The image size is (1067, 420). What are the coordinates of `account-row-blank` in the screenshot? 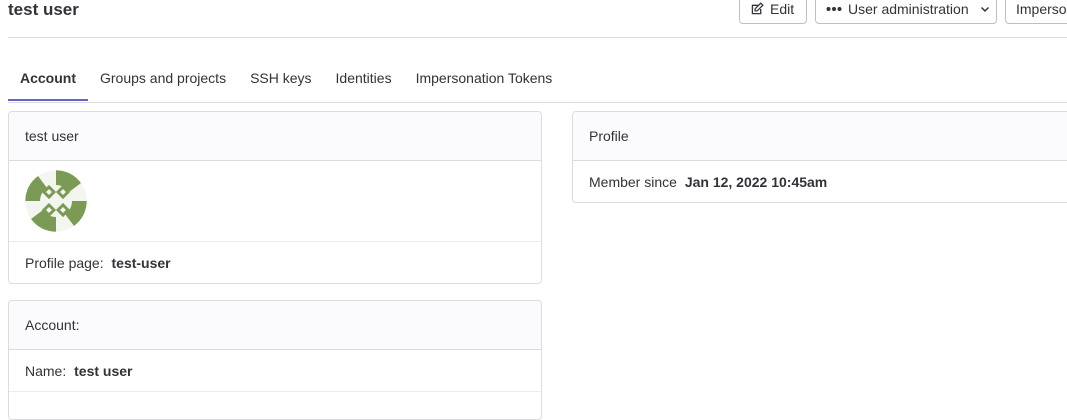 It's located at (275, 405).